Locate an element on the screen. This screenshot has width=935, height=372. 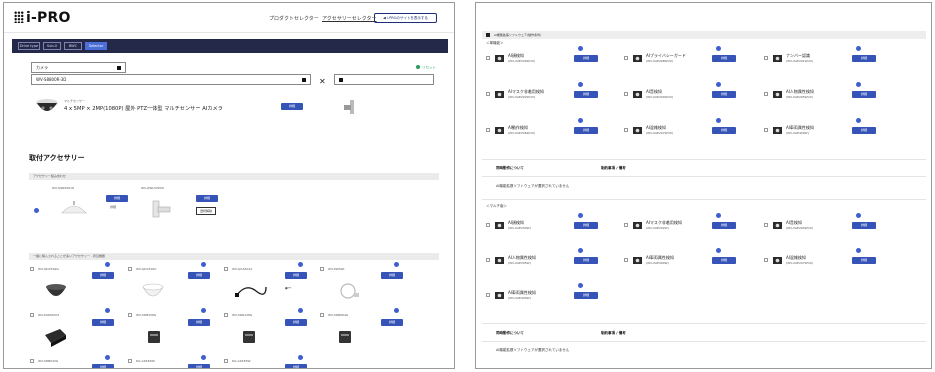
group1-item-1-button: 詳細 is located at coordinates (207, 198).